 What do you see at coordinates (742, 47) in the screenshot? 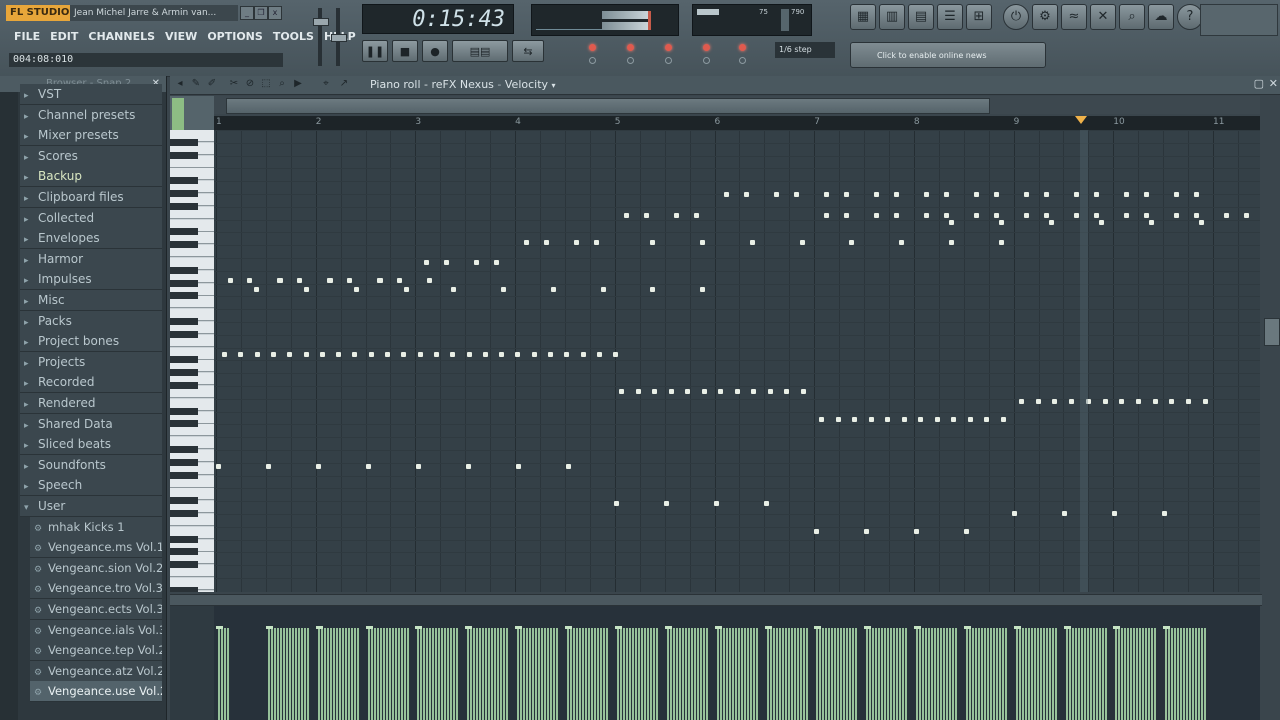
I see `precount-led` at bounding box center [742, 47].